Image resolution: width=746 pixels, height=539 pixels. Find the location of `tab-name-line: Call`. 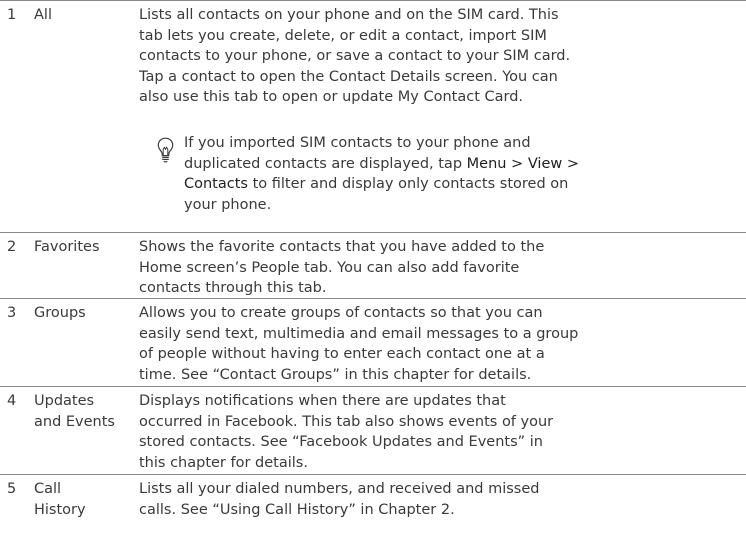

tab-name-line: Call is located at coordinates (48, 489).